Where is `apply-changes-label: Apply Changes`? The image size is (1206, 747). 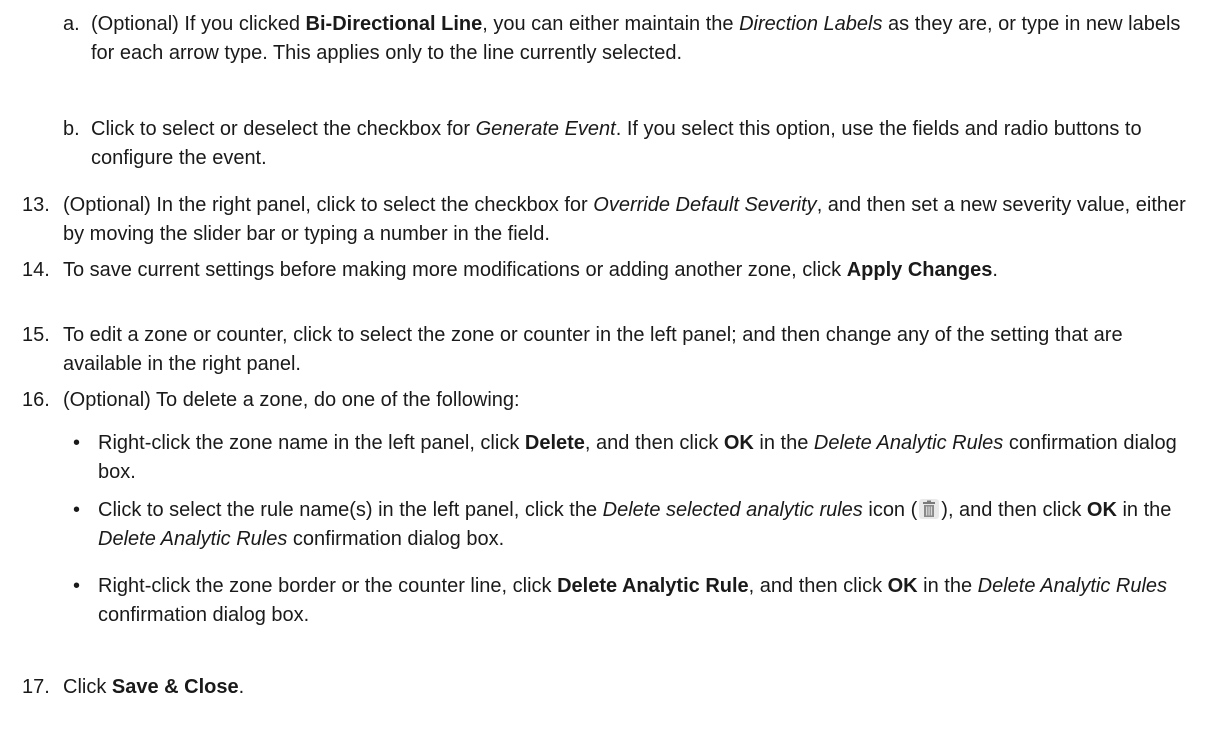
apply-changes-label: Apply Changes is located at coordinates (919, 270).